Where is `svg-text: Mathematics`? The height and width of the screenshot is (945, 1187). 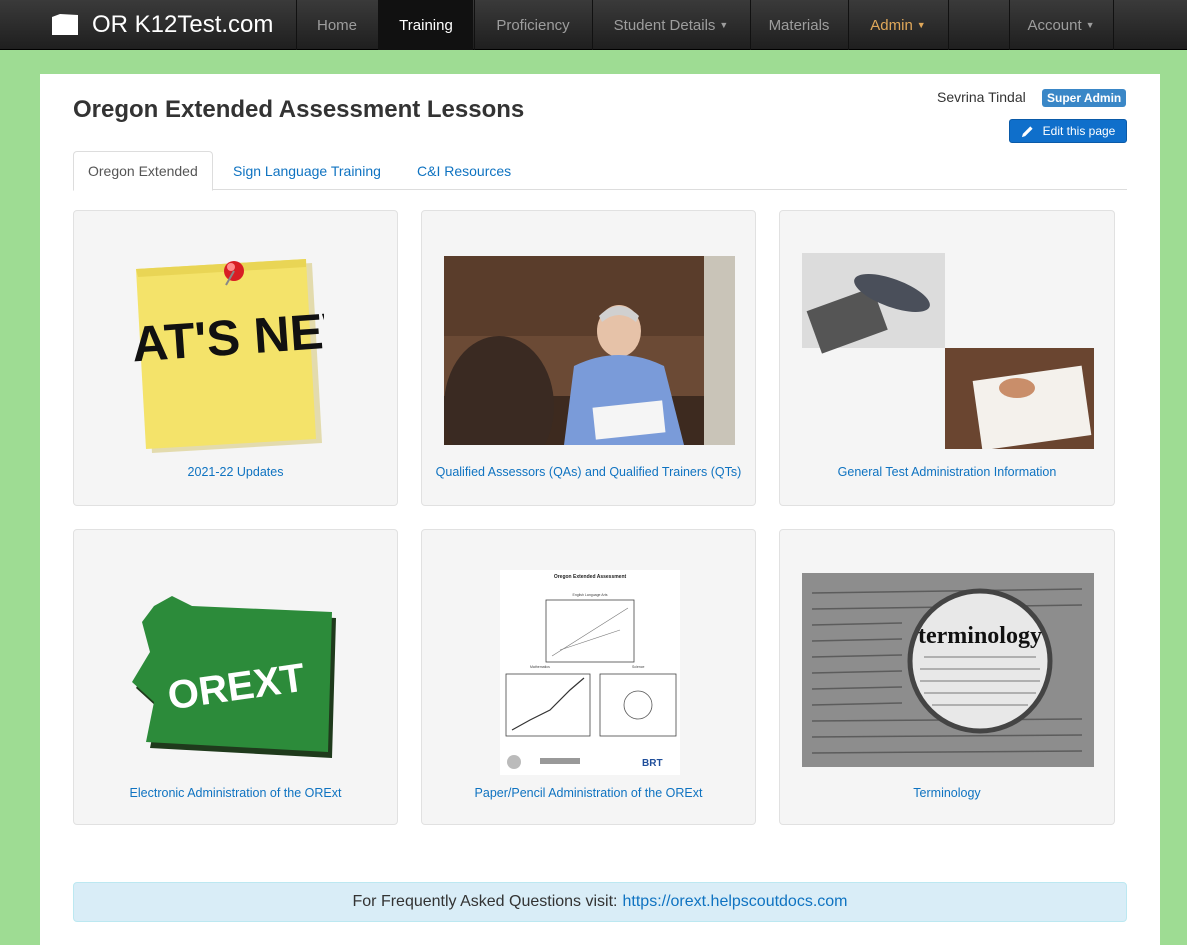 svg-text: Mathematics is located at coordinates (540, 667).